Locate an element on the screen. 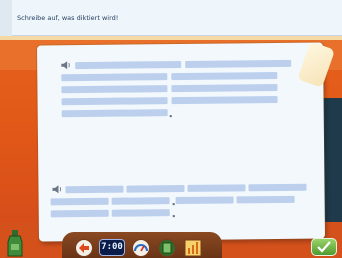 Image resolution: width=342 pixels, height=258 pixels. check-button is located at coordinates (324, 247).